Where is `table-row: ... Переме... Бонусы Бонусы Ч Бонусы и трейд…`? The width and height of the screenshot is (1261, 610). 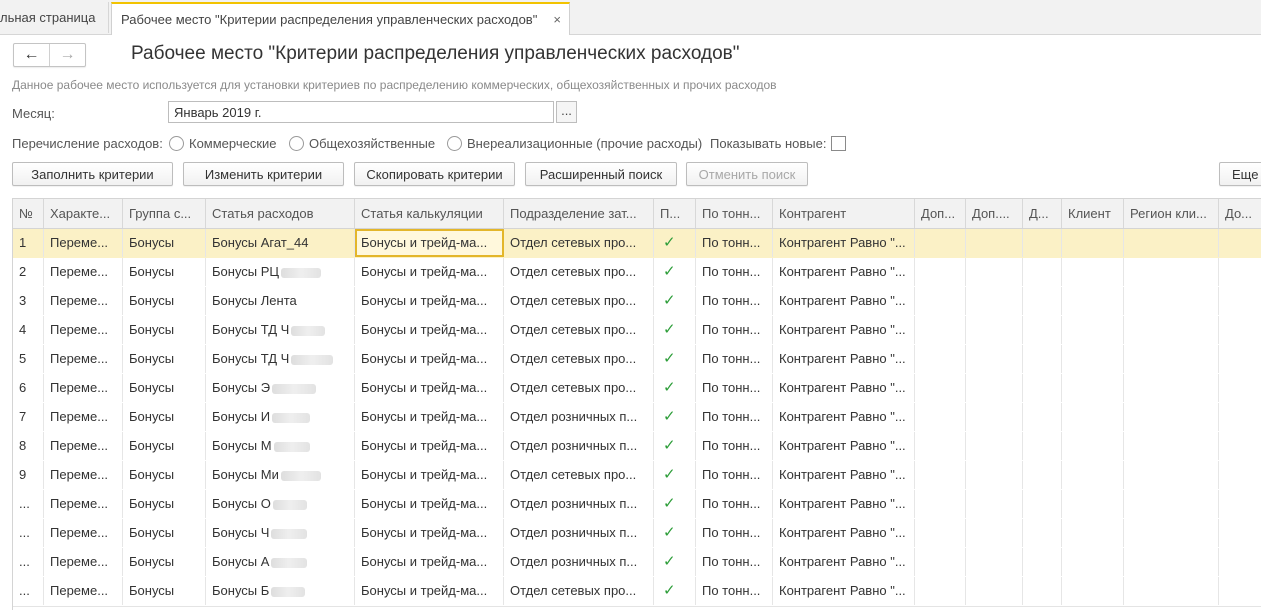 table-row: ... Переме... Бонусы Бонусы Ч Бонусы и трейд… is located at coordinates (637, 534).